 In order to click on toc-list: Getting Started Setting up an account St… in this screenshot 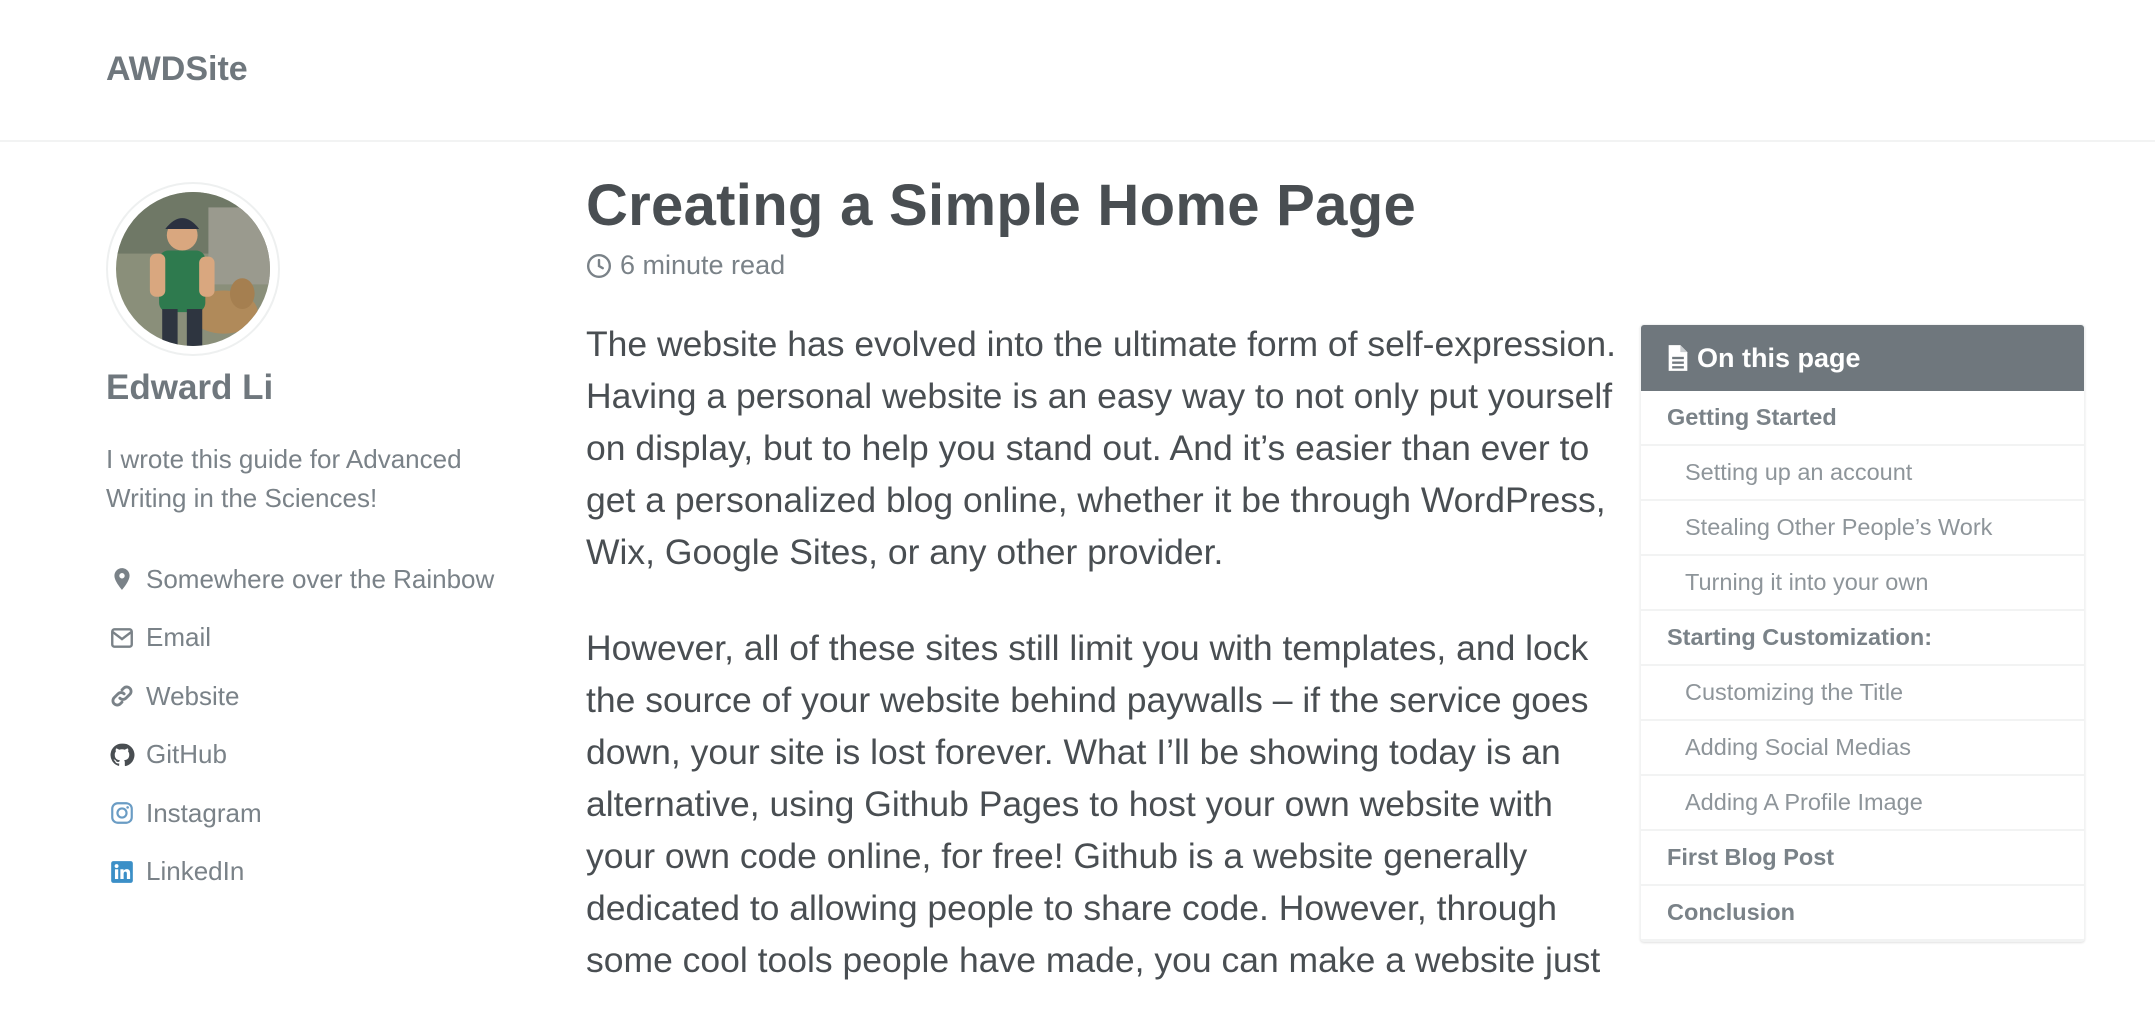, I will do `click(1862, 666)`.